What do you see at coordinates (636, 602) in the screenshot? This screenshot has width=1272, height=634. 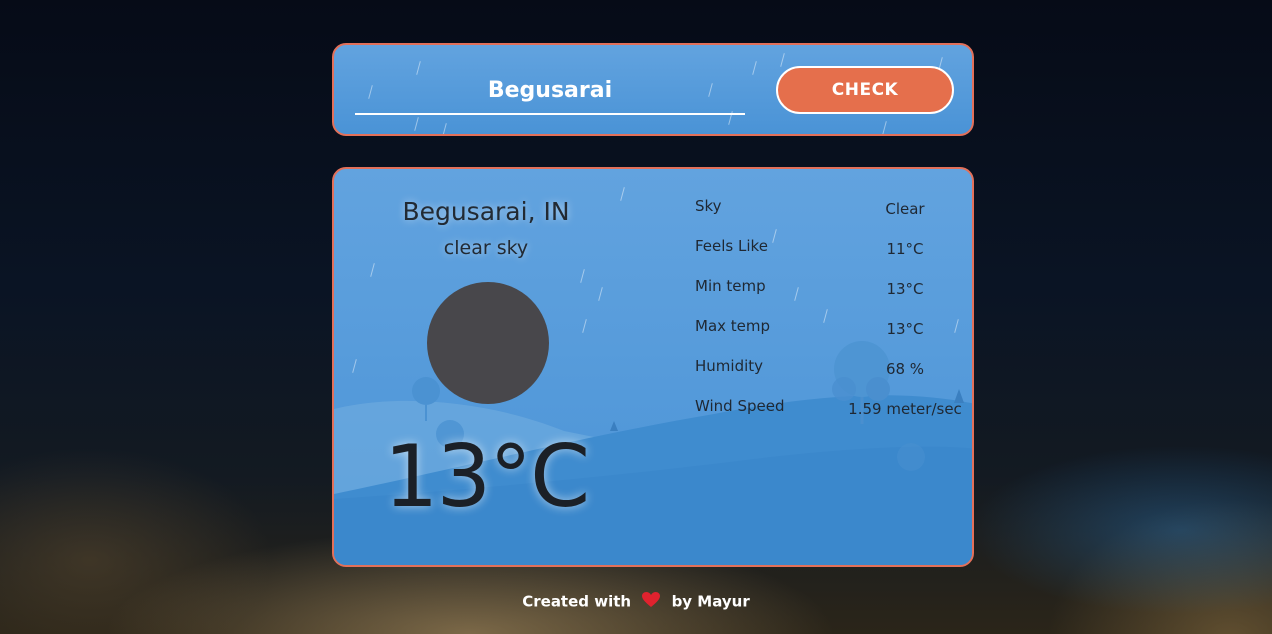 I see `footer-credit: Created with by Mayur` at bounding box center [636, 602].